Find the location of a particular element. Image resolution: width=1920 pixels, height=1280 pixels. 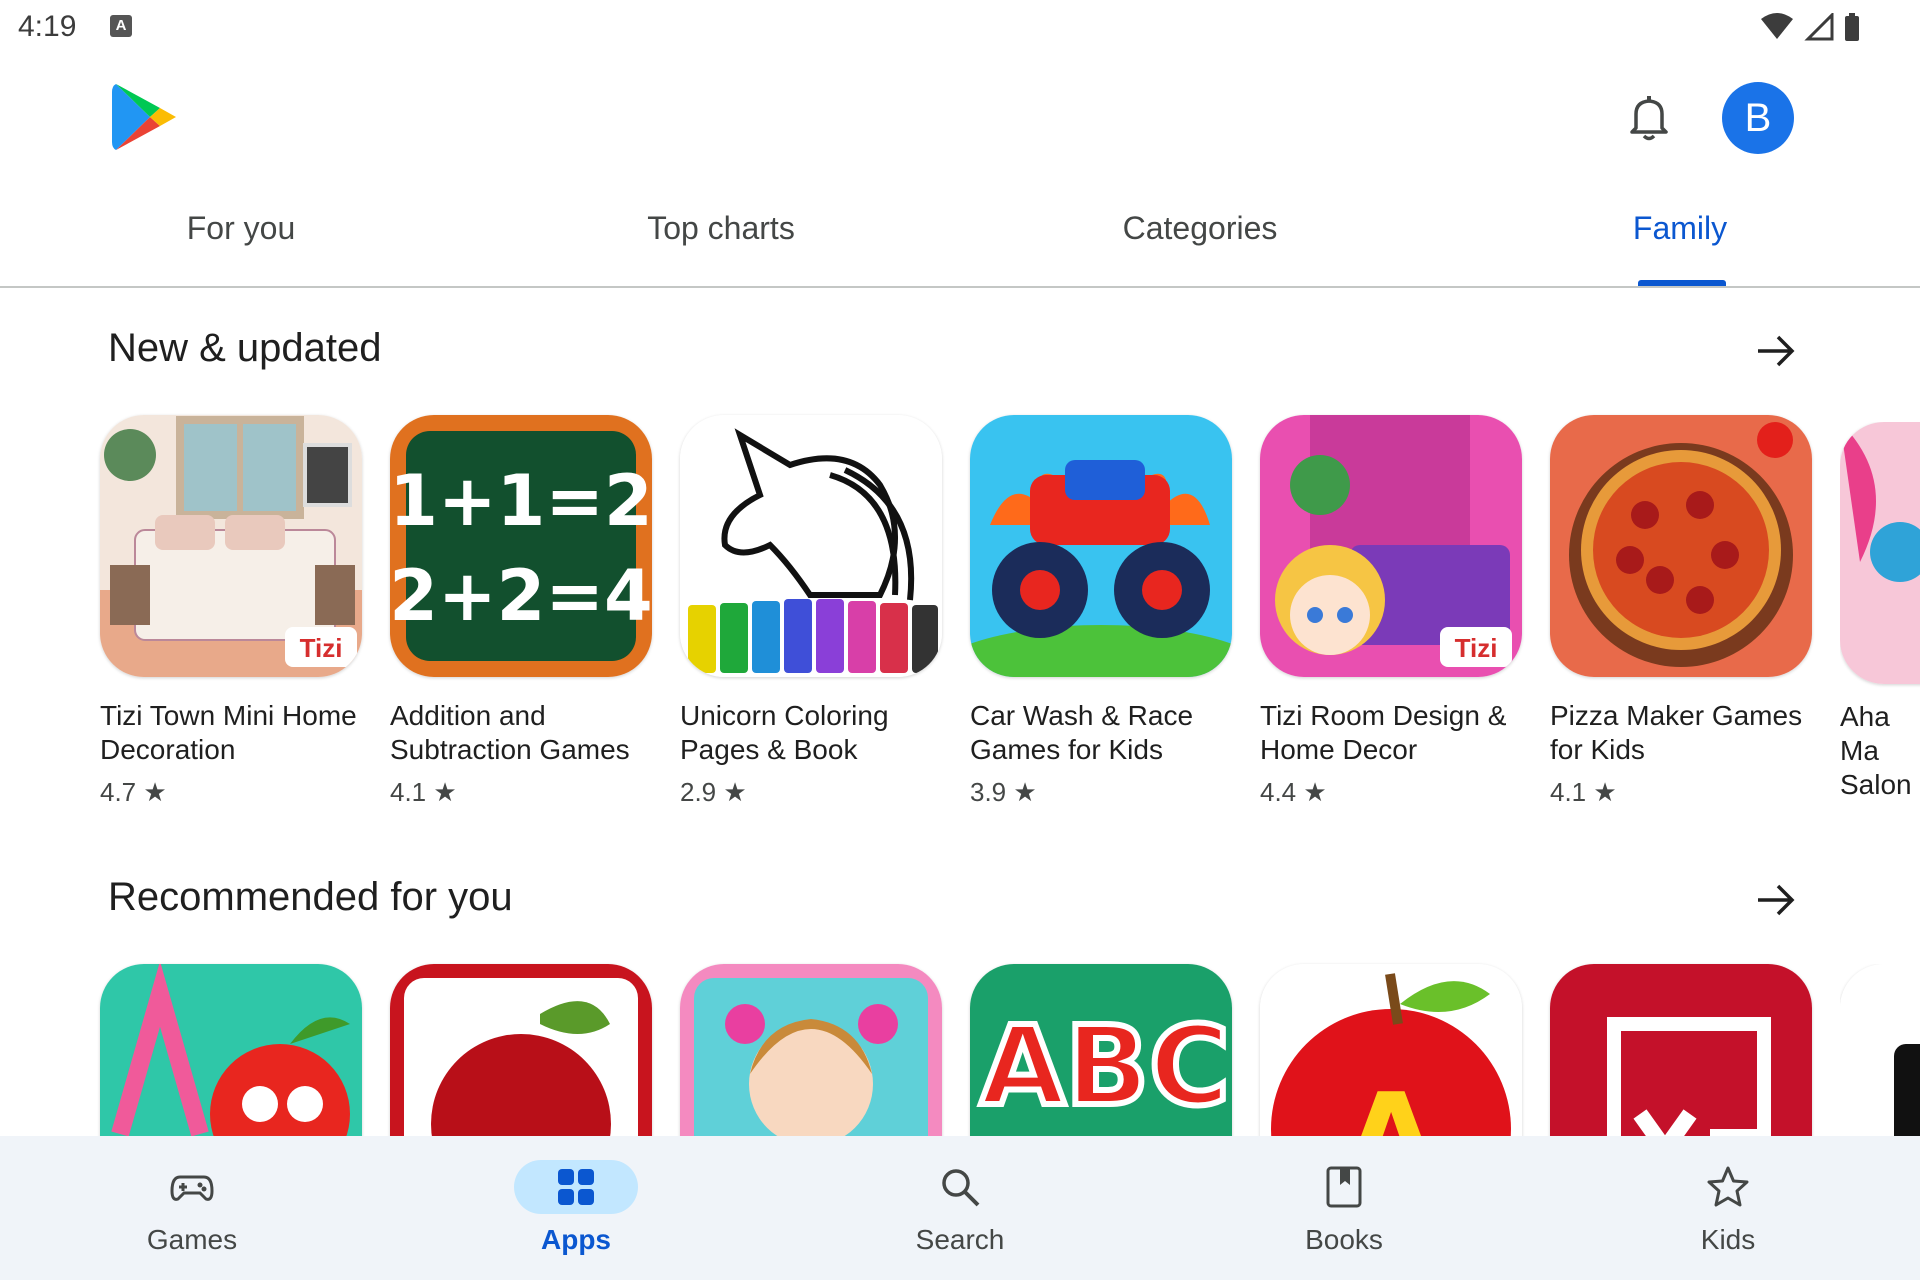

nav-search: Search is located at coordinates (960, 1208).